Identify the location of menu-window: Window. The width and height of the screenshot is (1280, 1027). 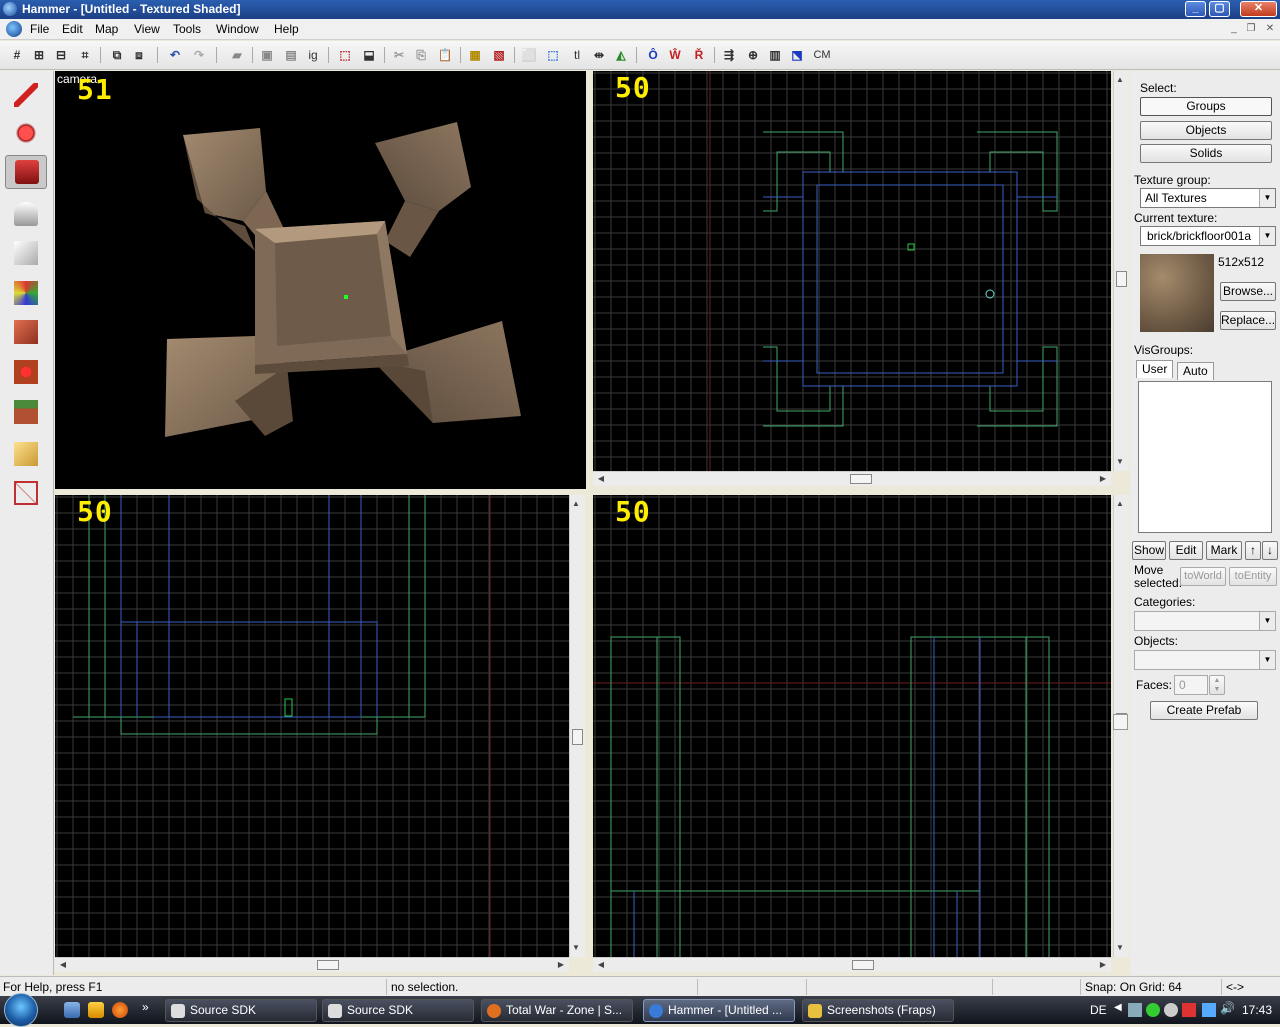
(237, 29).